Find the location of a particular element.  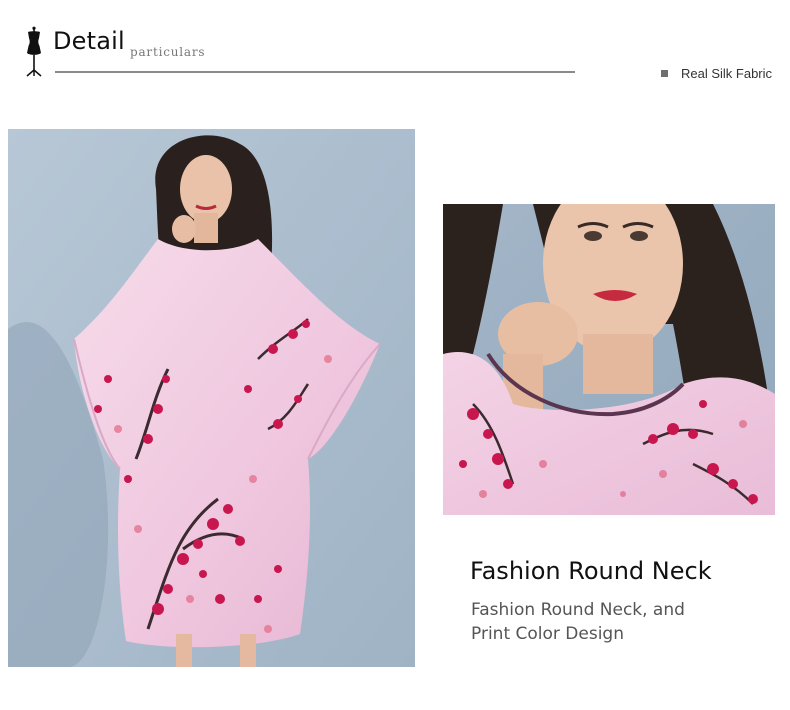

feature-tag: Real Silk Fabric is located at coordinates (716, 73).